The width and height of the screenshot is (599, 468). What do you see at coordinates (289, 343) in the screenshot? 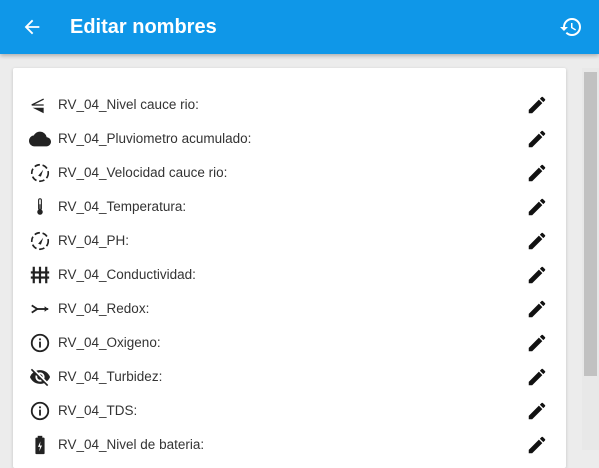
I see `sensor-row: RV_04_Oxigeno:` at bounding box center [289, 343].